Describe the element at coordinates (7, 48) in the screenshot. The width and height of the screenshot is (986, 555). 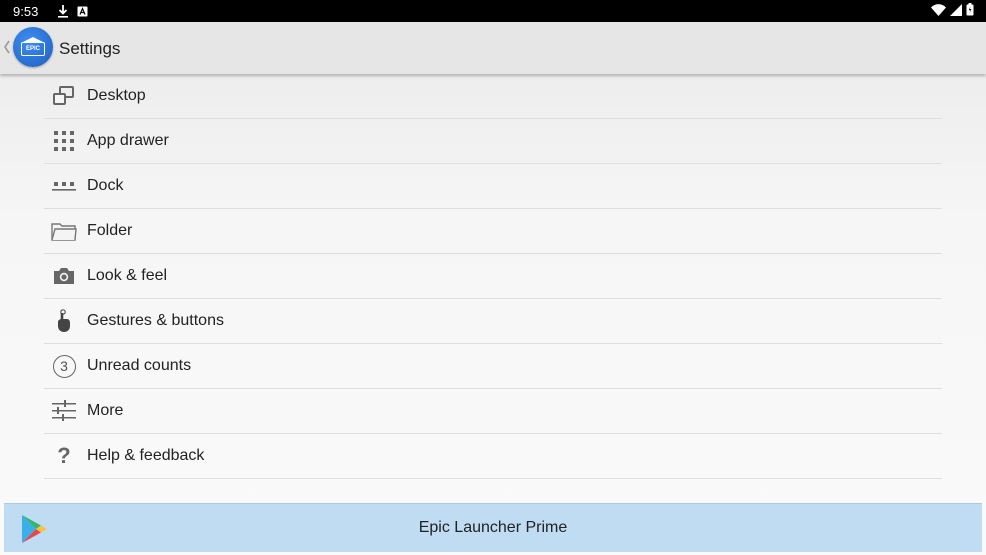
I see `back-chevron-icon` at that location.